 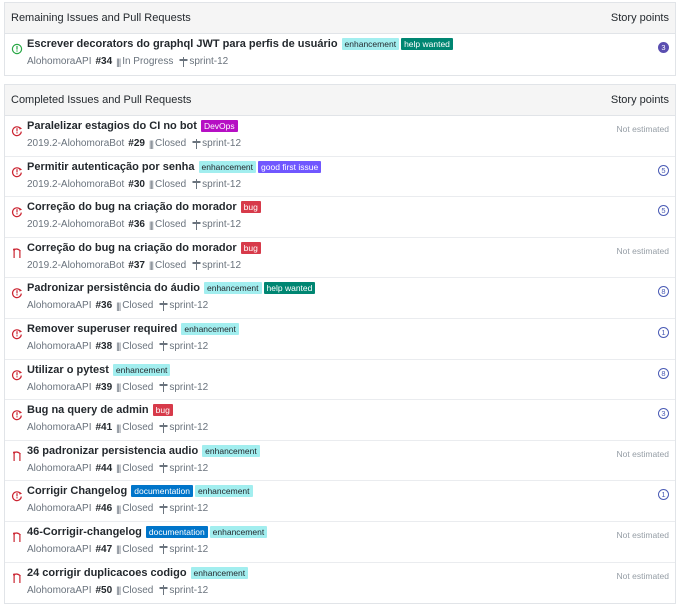 I want to click on issue-number: #47, so click(x=103, y=549).